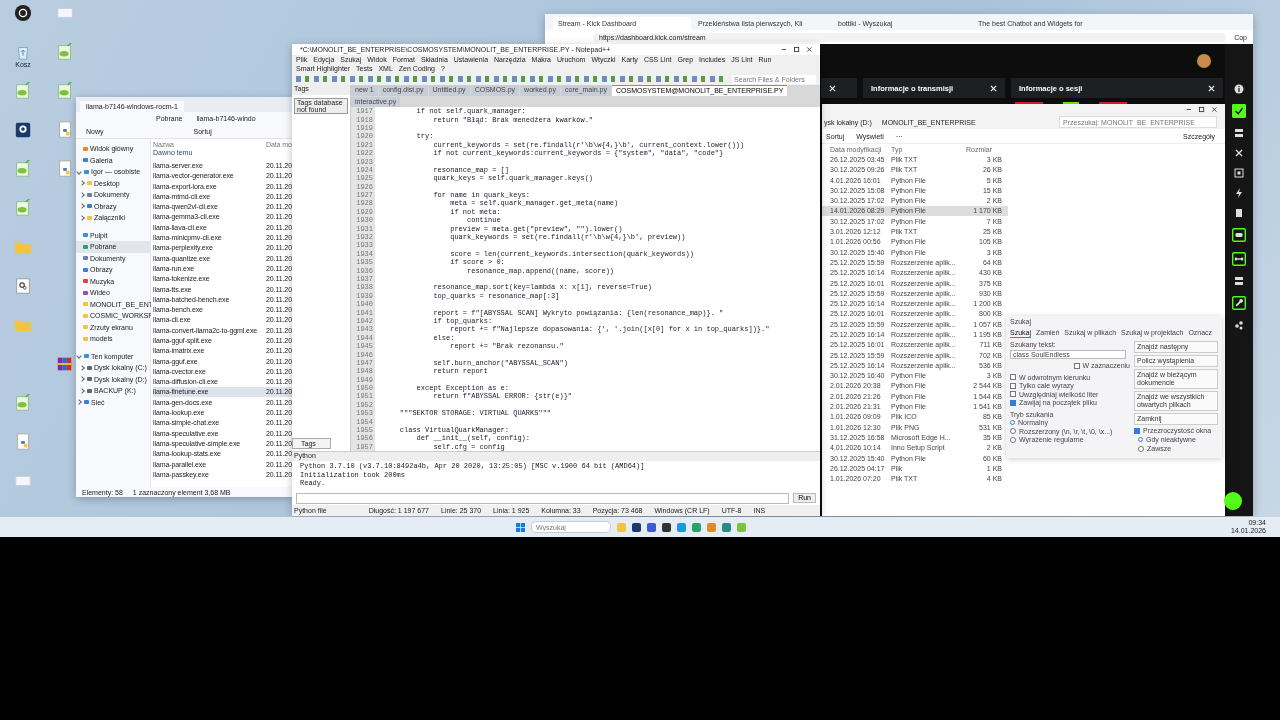  What do you see at coordinates (1239, 325) in the screenshot?
I see `nodes-icon` at bounding box center [1239, 325].